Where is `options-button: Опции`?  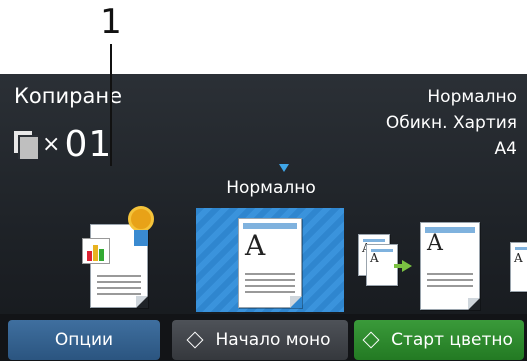
options-button: Опции is located at coordinates (84, 340).